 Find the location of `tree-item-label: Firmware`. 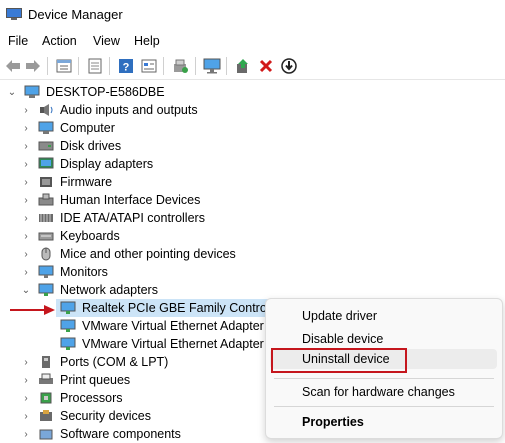

tree-item-label: Firmware is located at coordinates (86, 182).